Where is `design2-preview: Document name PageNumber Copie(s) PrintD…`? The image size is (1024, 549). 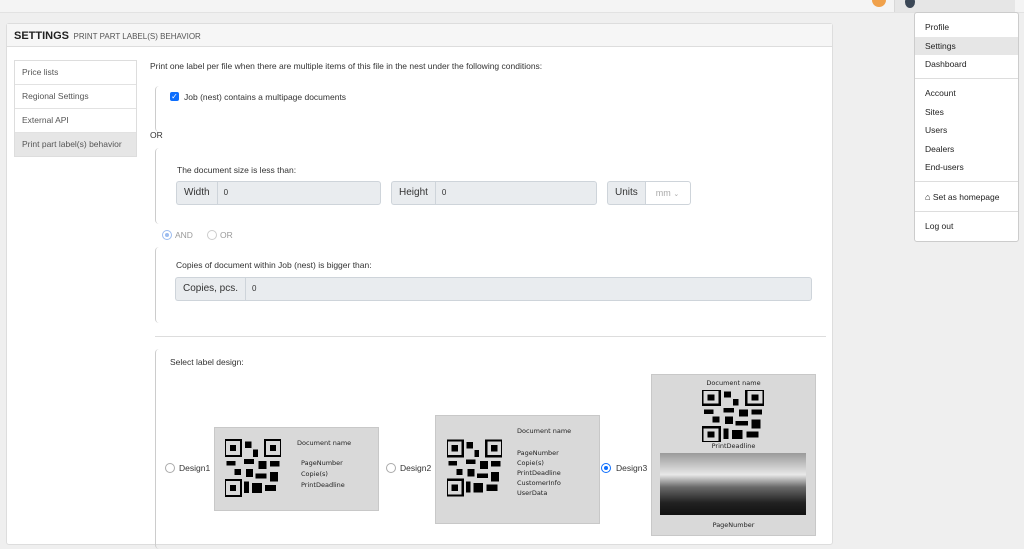 design2-preview: Document name PageNumber Copie(s) PrintD… is located at coordinates (517, 469).